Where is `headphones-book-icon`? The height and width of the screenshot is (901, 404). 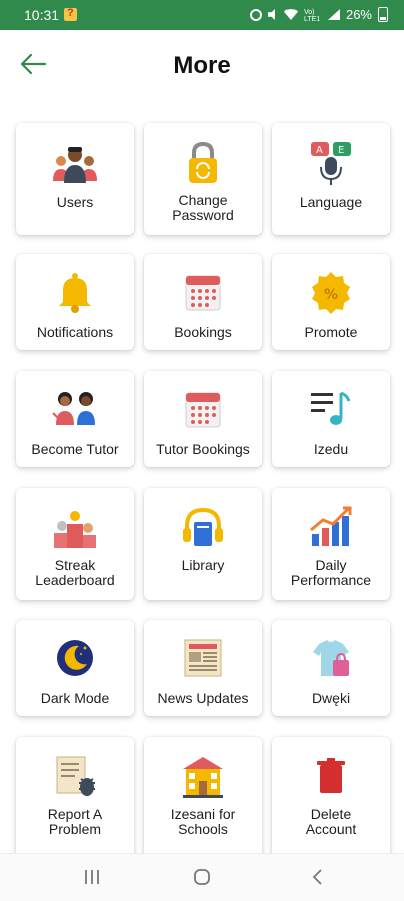
headphones-book-icon is located at coordinates (203, 528).